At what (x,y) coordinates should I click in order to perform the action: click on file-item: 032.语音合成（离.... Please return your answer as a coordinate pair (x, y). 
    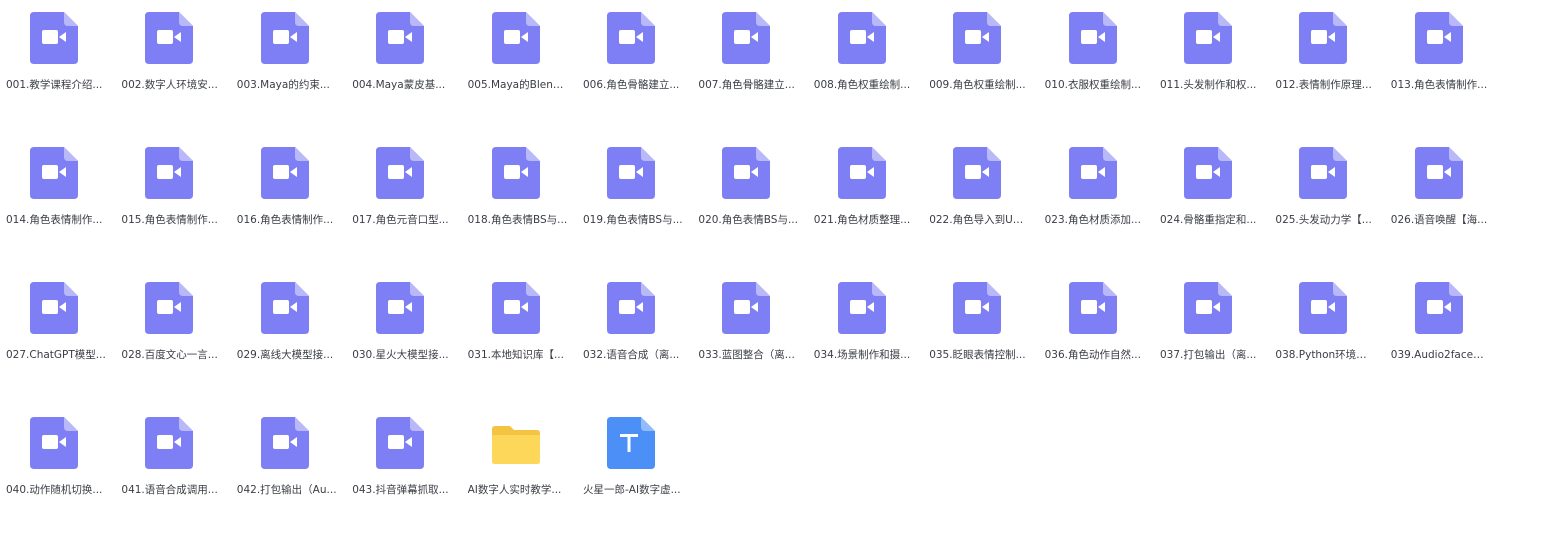
    Looking at the image, I should click on (631, 320).